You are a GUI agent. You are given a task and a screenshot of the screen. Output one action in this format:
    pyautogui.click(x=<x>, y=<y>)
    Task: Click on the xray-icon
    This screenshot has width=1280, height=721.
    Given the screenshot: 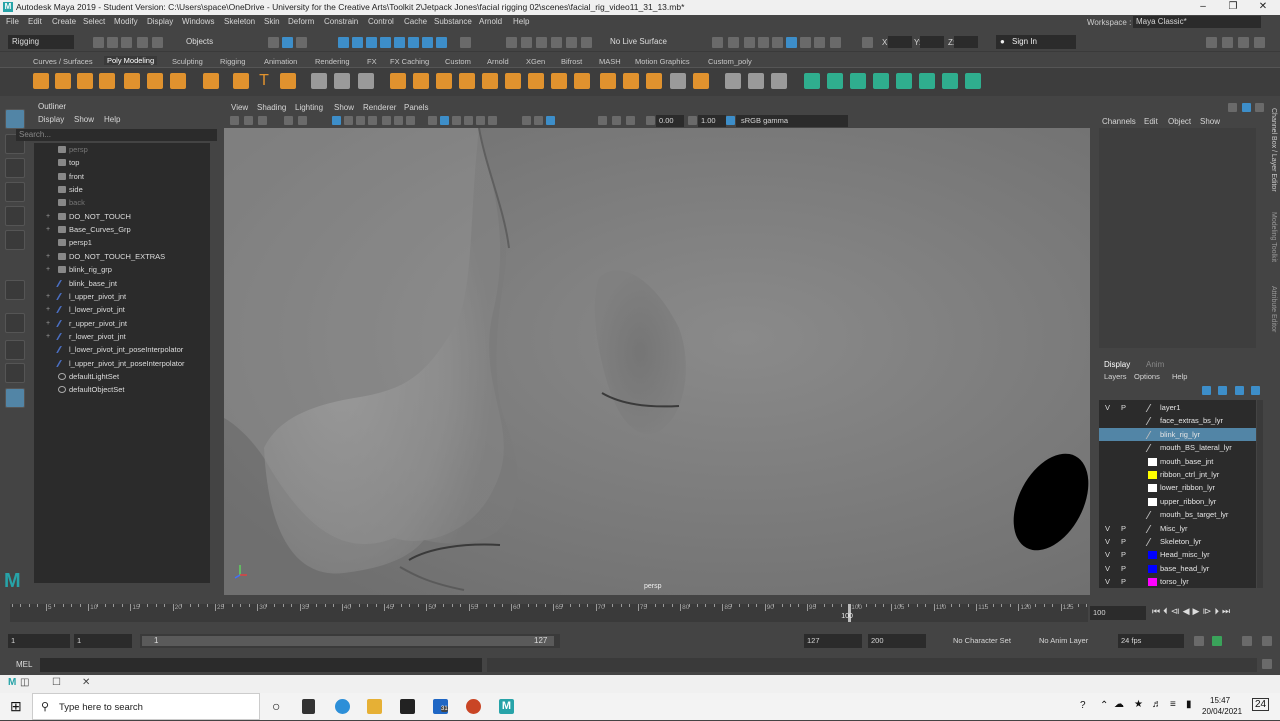 What is the action you would take?
    pyautogui.click(x=616, y=120)
    